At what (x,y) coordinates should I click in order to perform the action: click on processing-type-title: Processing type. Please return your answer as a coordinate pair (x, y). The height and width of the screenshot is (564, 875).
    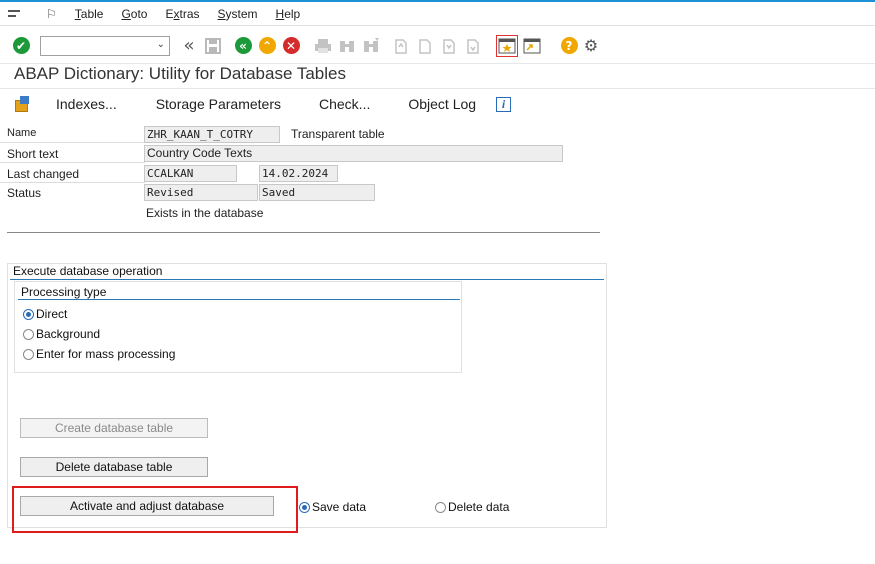
    Looking at the image, I should click on (64, 292).